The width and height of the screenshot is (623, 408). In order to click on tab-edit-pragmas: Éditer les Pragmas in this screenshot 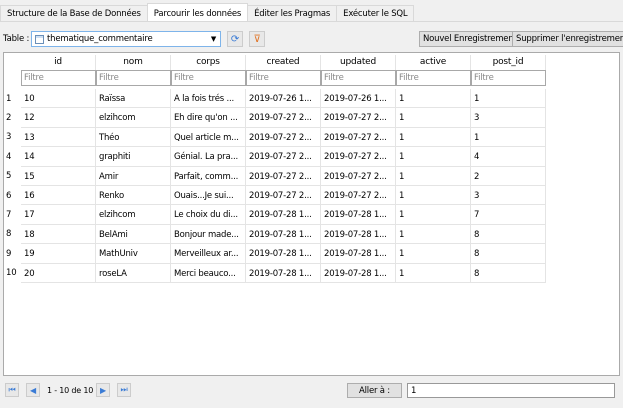, I will do `click(292, 13)`.